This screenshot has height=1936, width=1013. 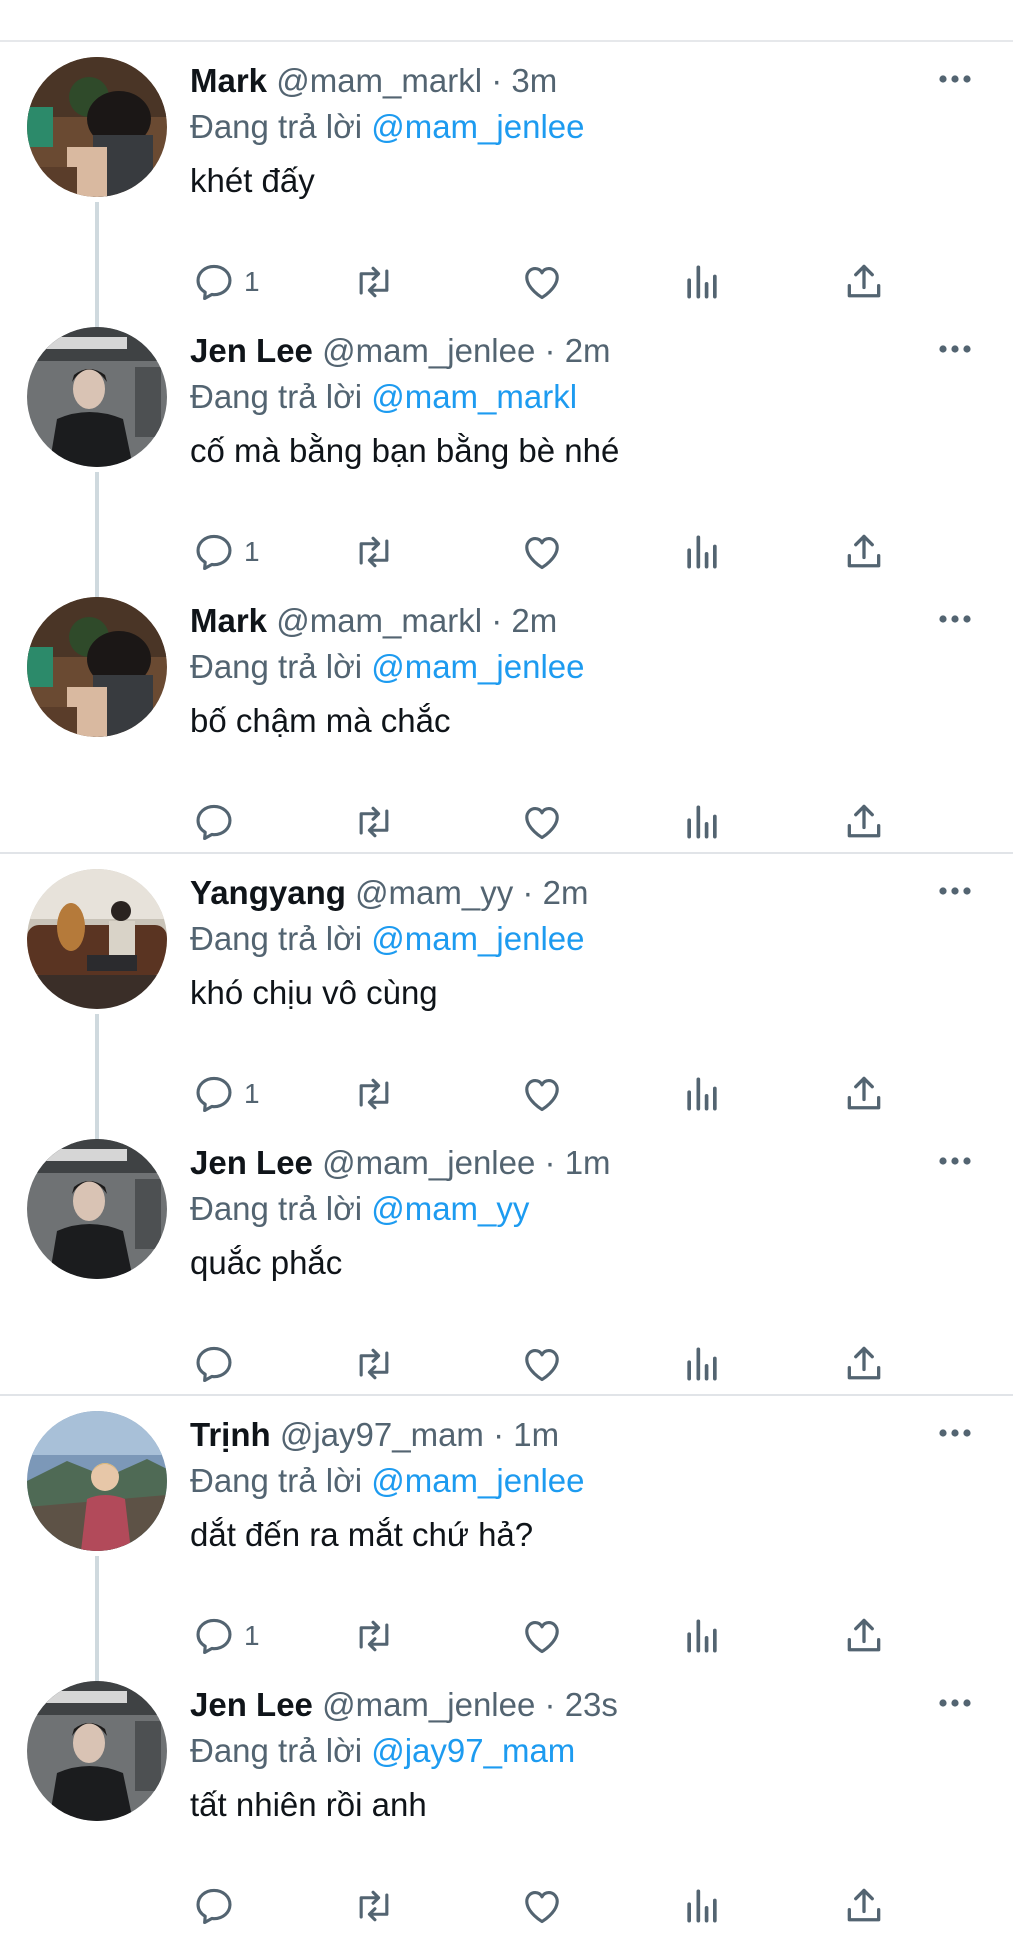 I want to click on user-handle: @jay97_mam, so click(x=382, y=1434).